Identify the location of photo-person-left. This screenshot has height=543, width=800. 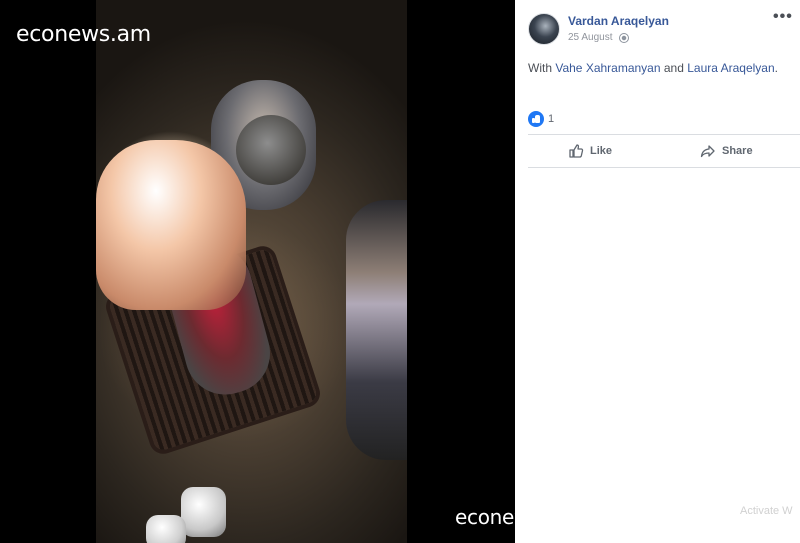
(171, 225).